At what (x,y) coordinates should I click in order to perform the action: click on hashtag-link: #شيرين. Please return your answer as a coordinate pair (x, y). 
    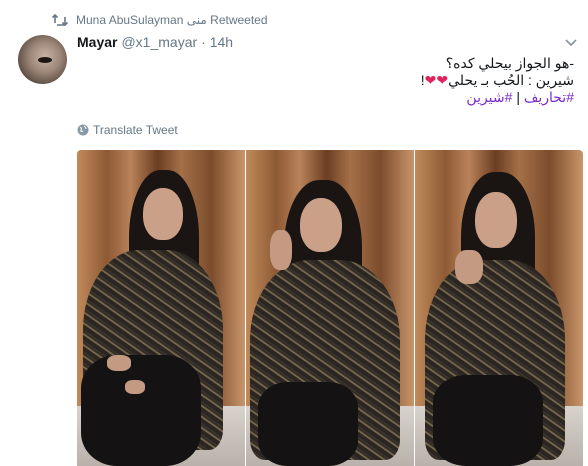
    Looking at the image, I should click on (489, 97).